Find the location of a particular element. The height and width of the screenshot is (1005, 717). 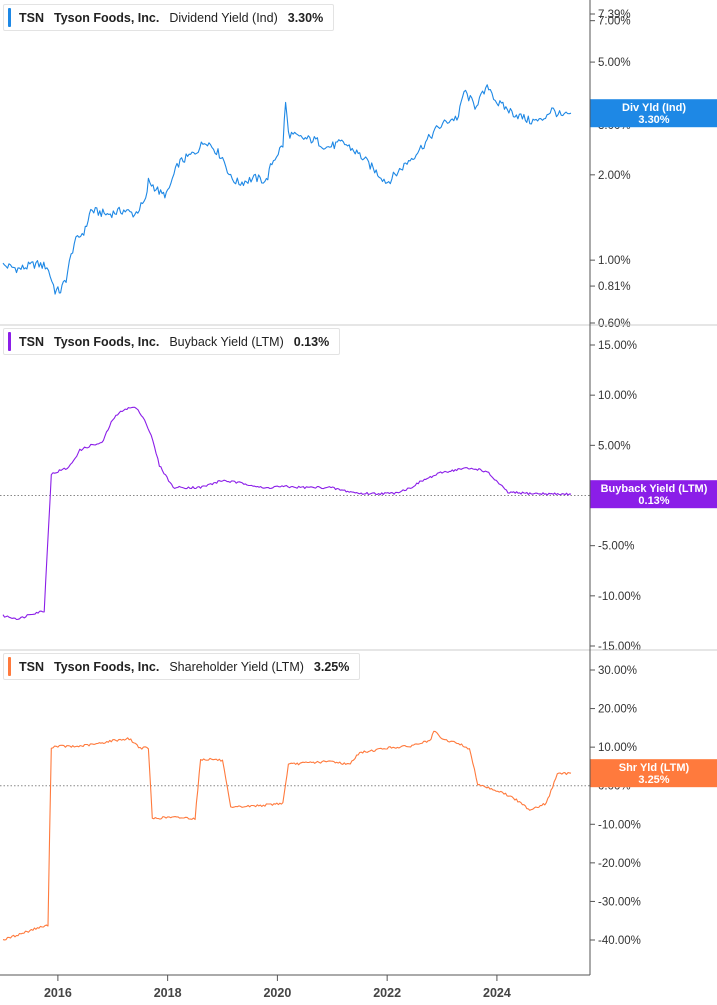

y-tick-label-shareholder: -30.00% is located at coordinates (619, 902).